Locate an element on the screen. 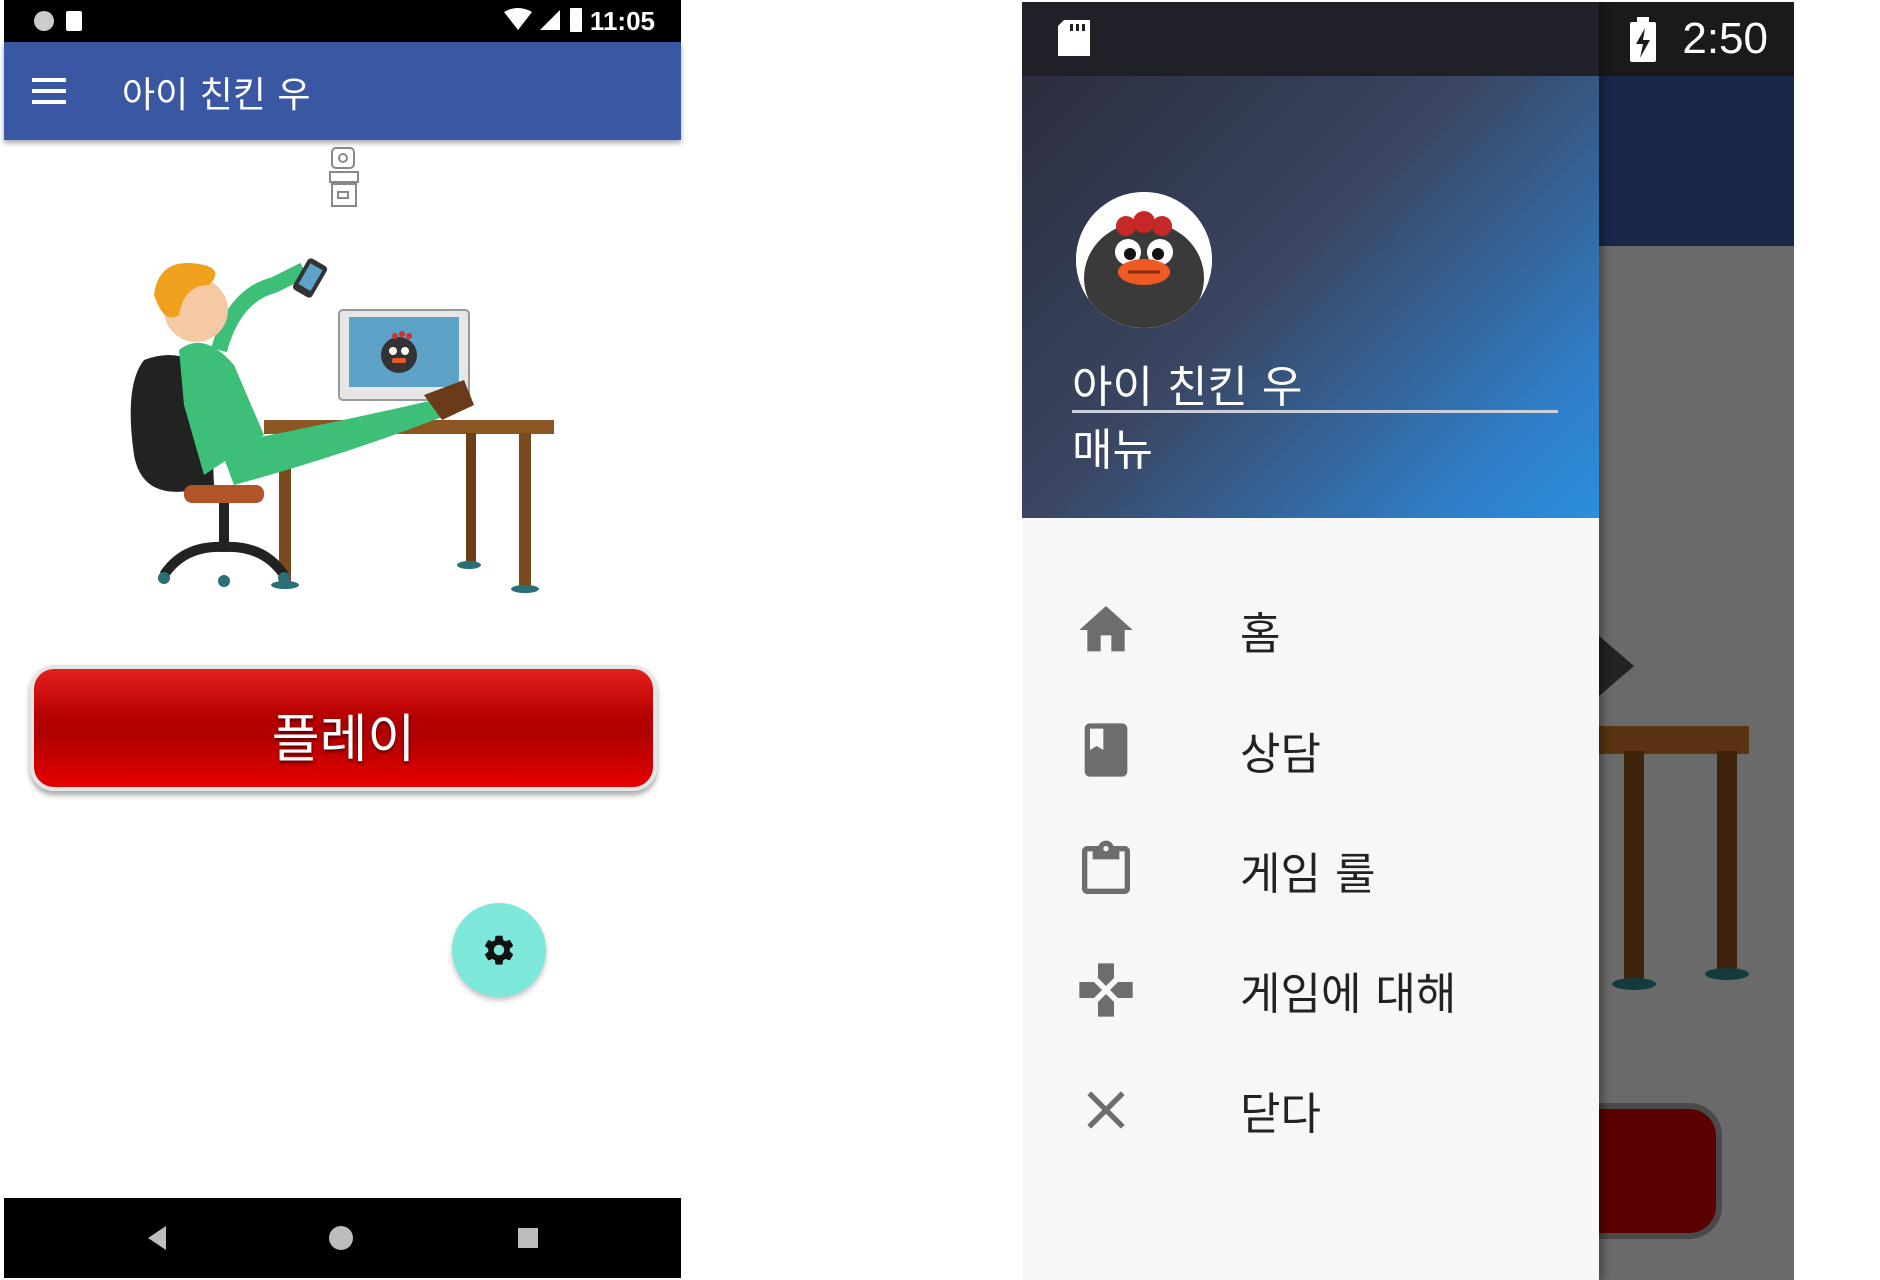 The height and width of the screenshot is (1280, 1880). divider is located at coordinates (1315, 411).